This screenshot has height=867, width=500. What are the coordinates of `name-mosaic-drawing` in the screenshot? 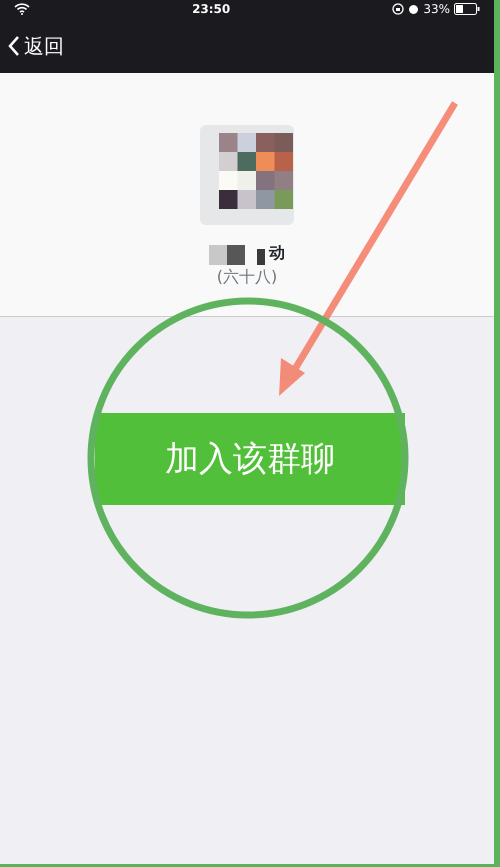 It's located at (237, 255).